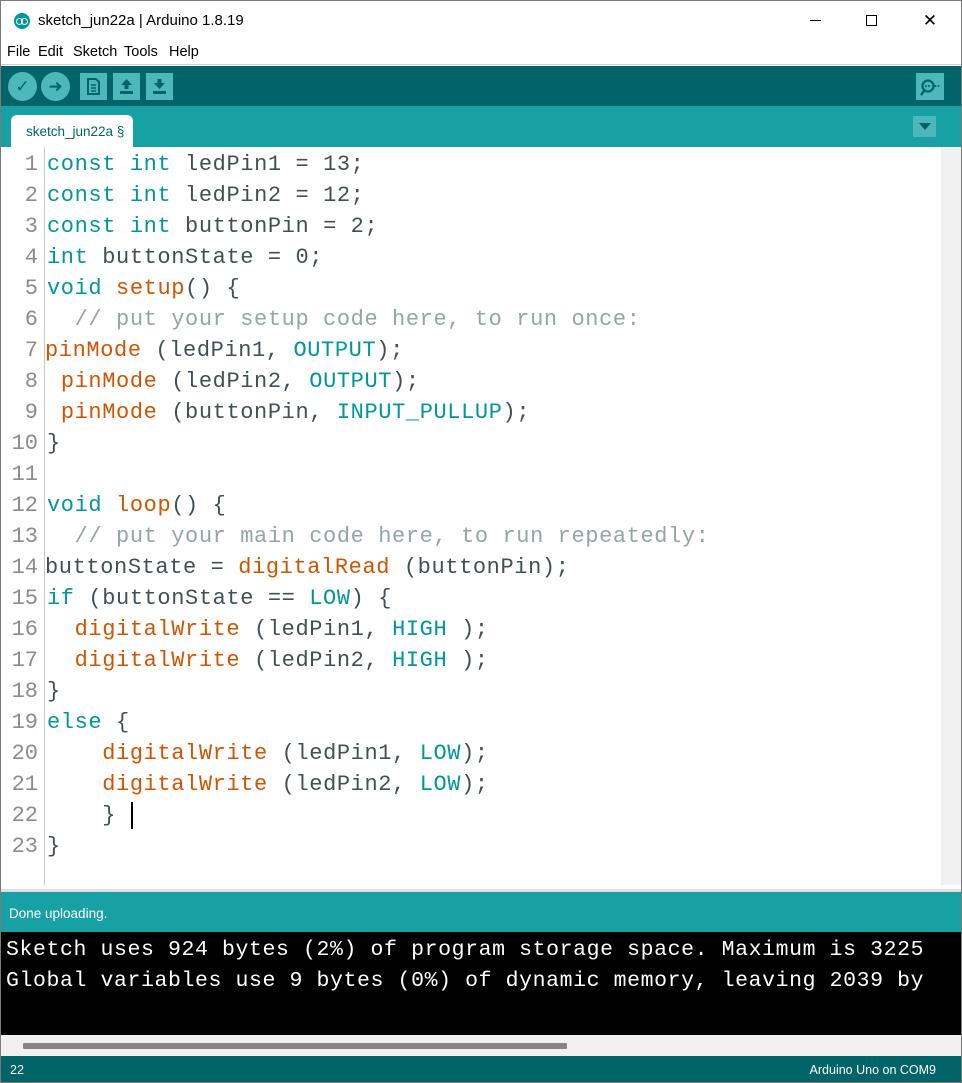  What do you see at coordinates (109, 381) in the screenshot?
I see `code-token: pinMode` at bounding box center [109, 381].